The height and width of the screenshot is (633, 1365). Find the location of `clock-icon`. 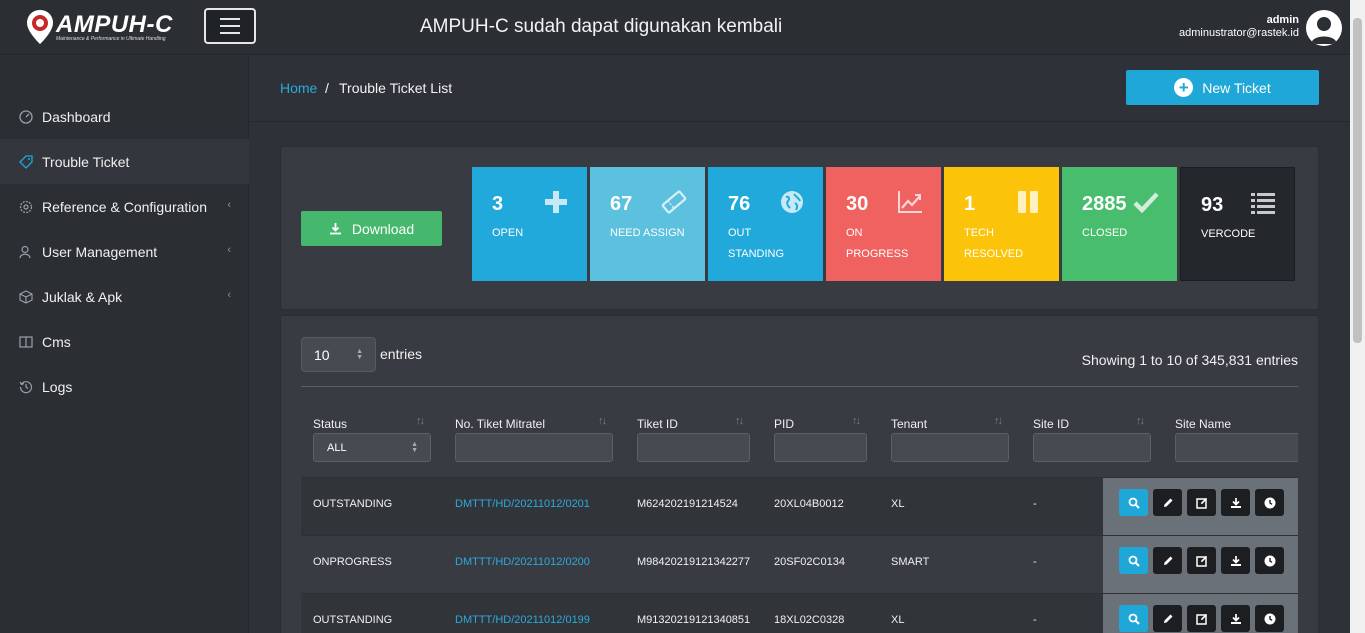

clock-icon is located at coordinates (1269, 618).